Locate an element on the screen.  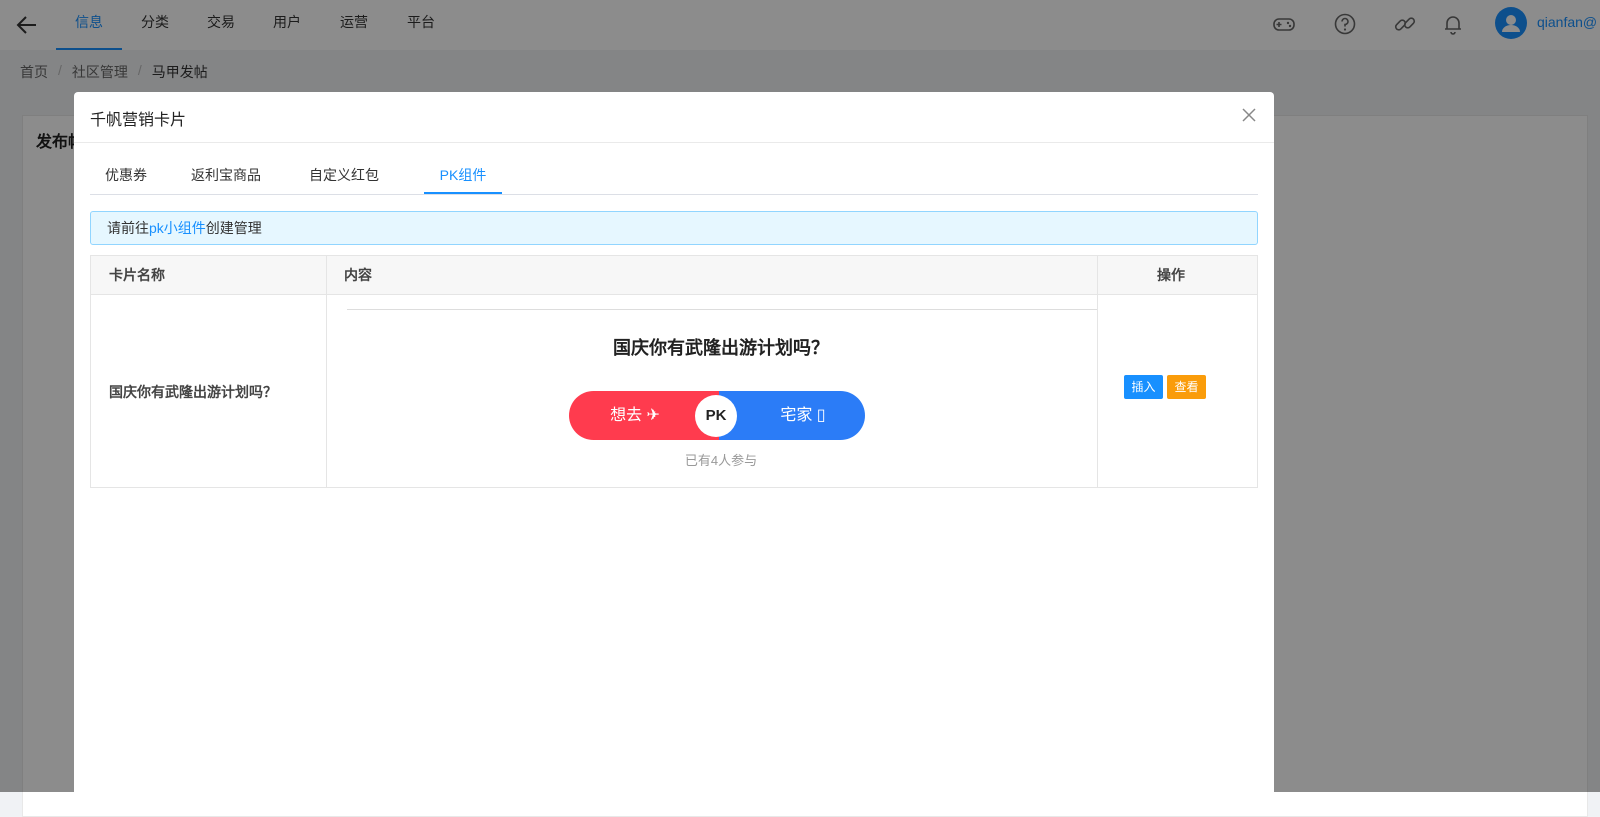
alert-prefix: 请前往 is located at coordinates (128, 228).